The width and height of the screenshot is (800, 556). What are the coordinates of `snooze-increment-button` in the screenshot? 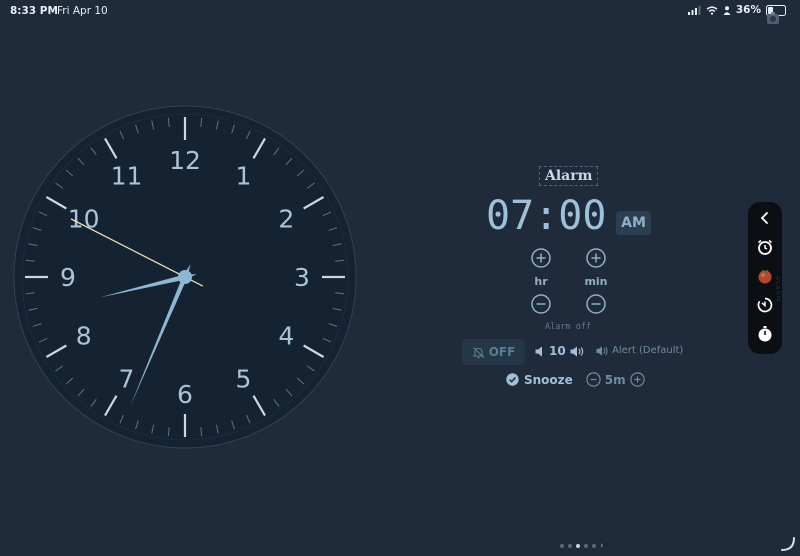 It's located at (637, 379).